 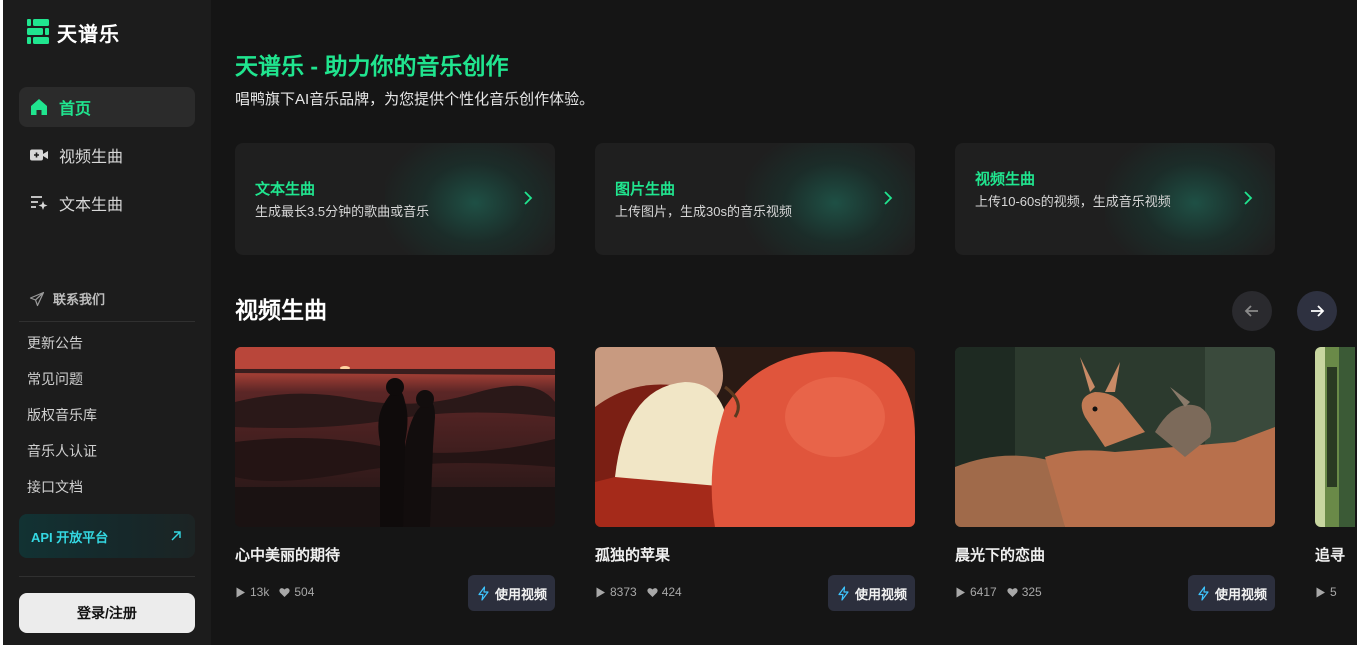 What do you see at coordinates (39, 107) in the screenshot?
I see `home-icon` at bounding box center [39, 107].